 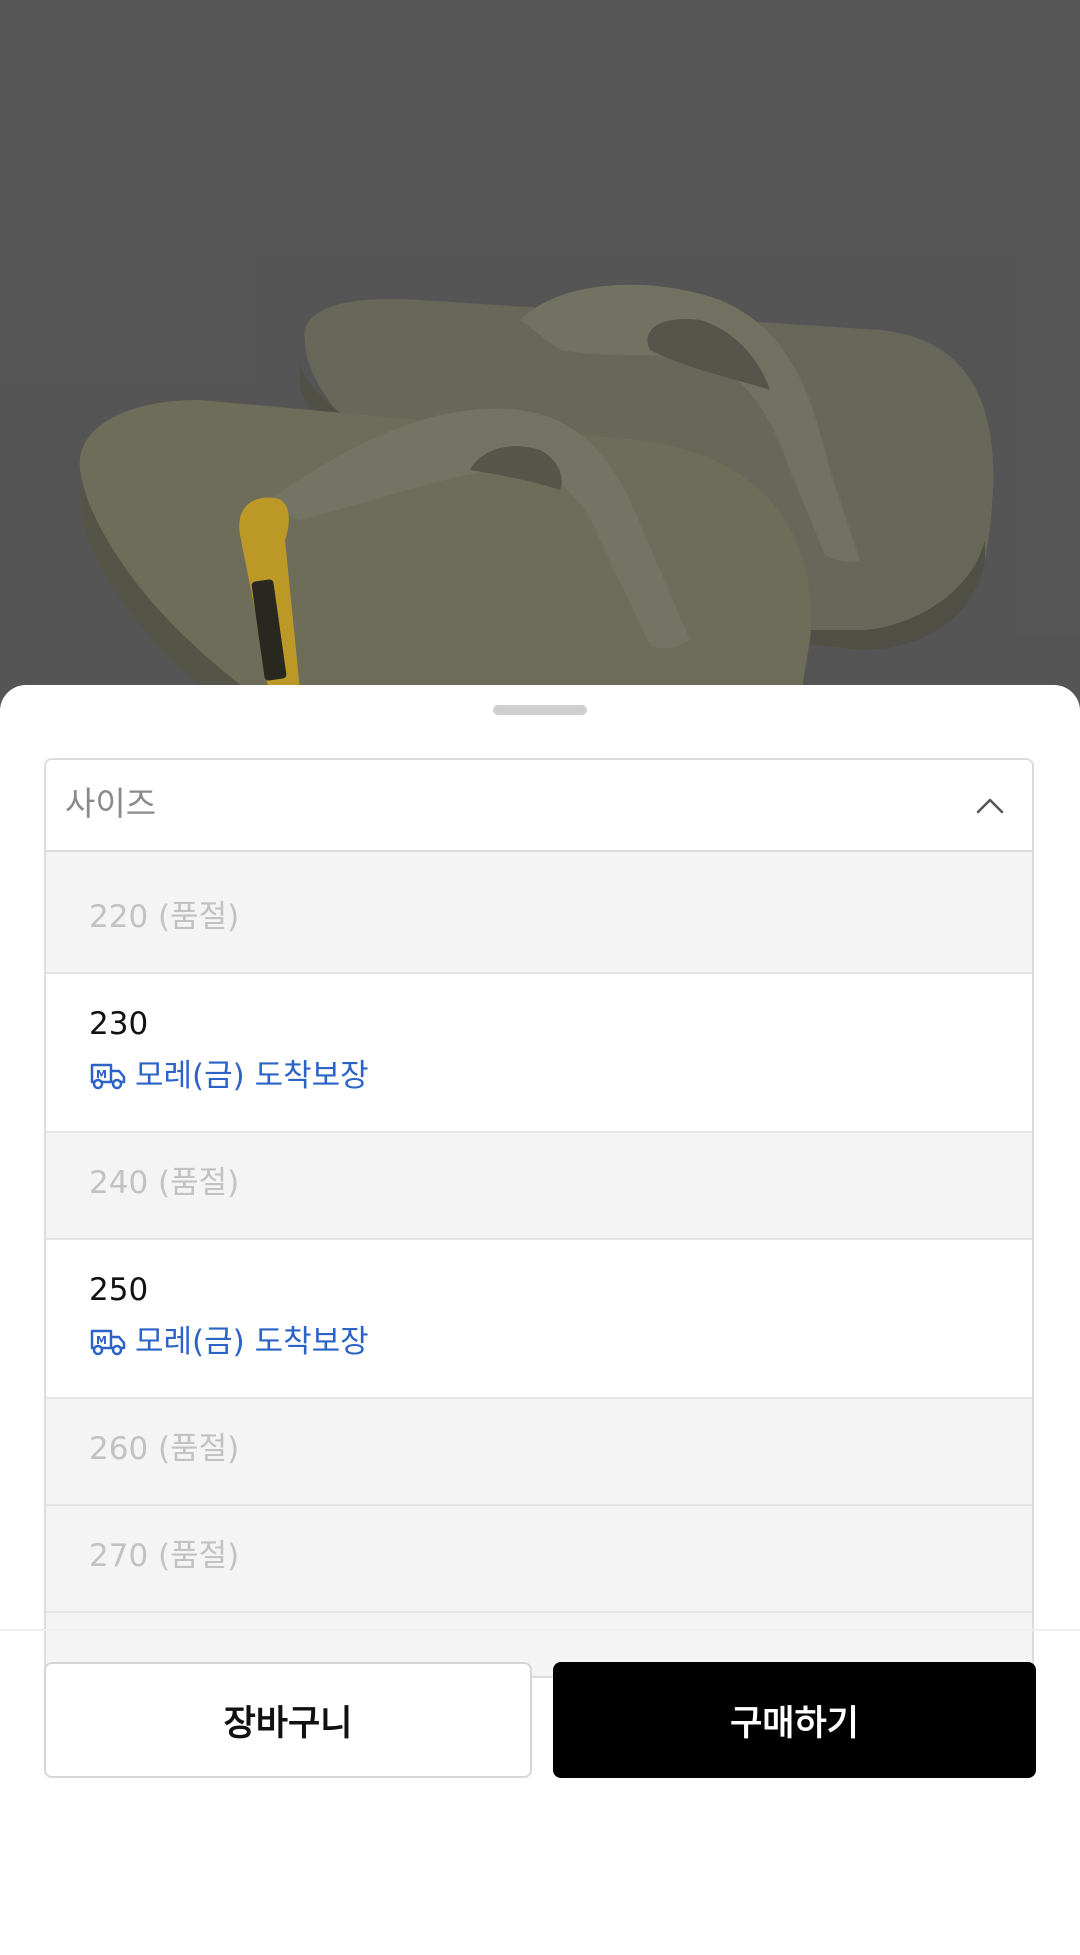 I want to click on size-option-260: 260 (품절), so click(x=539, y=1452).